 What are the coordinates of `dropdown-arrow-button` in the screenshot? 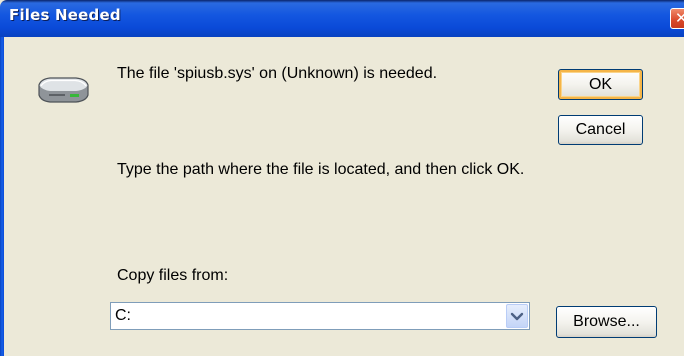 It's located at (517, 316).